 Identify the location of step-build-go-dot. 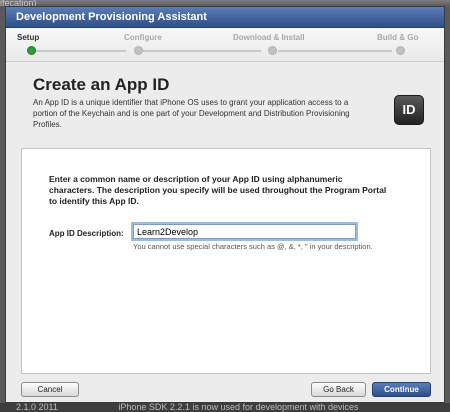
(400, 50).